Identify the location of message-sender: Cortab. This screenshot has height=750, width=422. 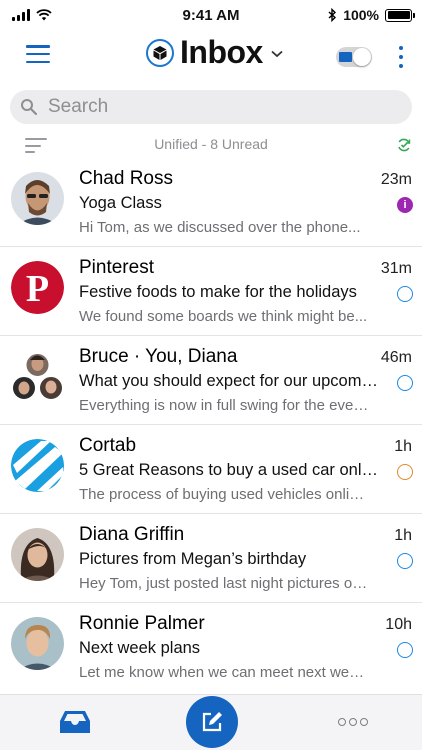
(108, 445).